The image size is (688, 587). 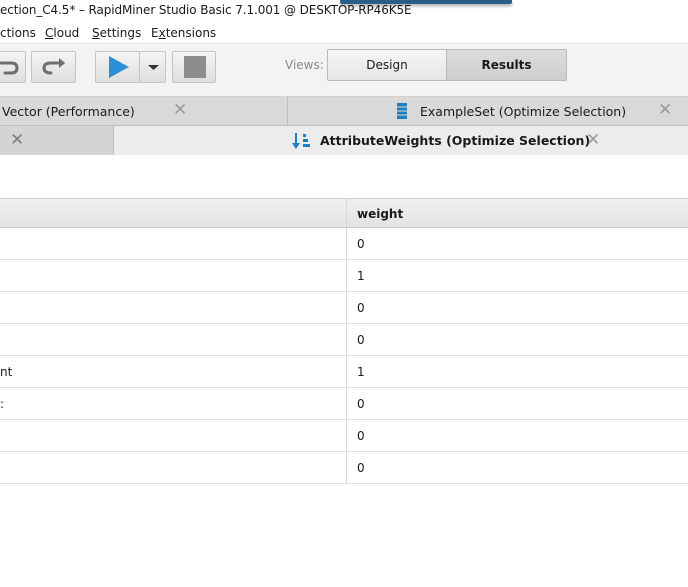 I want to click on toolbar: Views: Design Results, so click(x=344, y=70).